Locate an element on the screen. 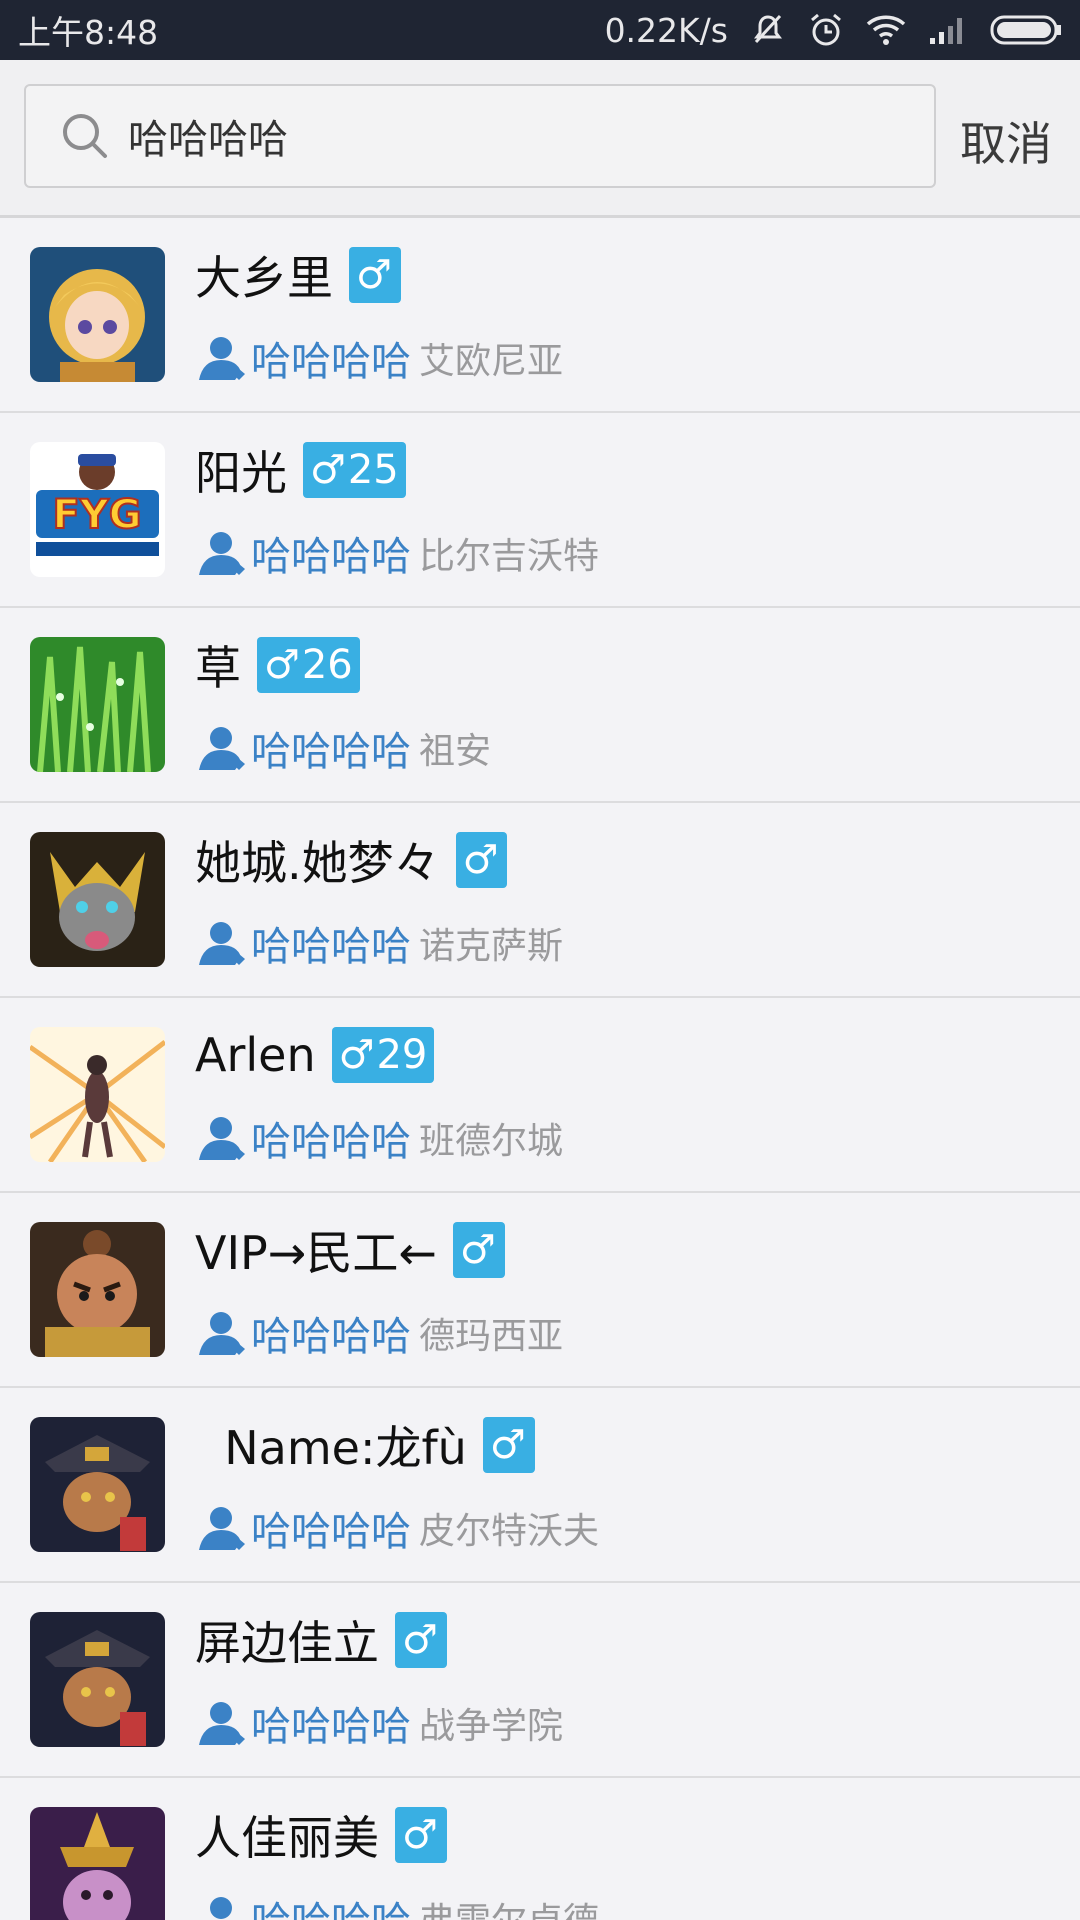 Image resolution: width=1080 pixels, height=1920 pixels. search-box is located at coordinates (480, 136).